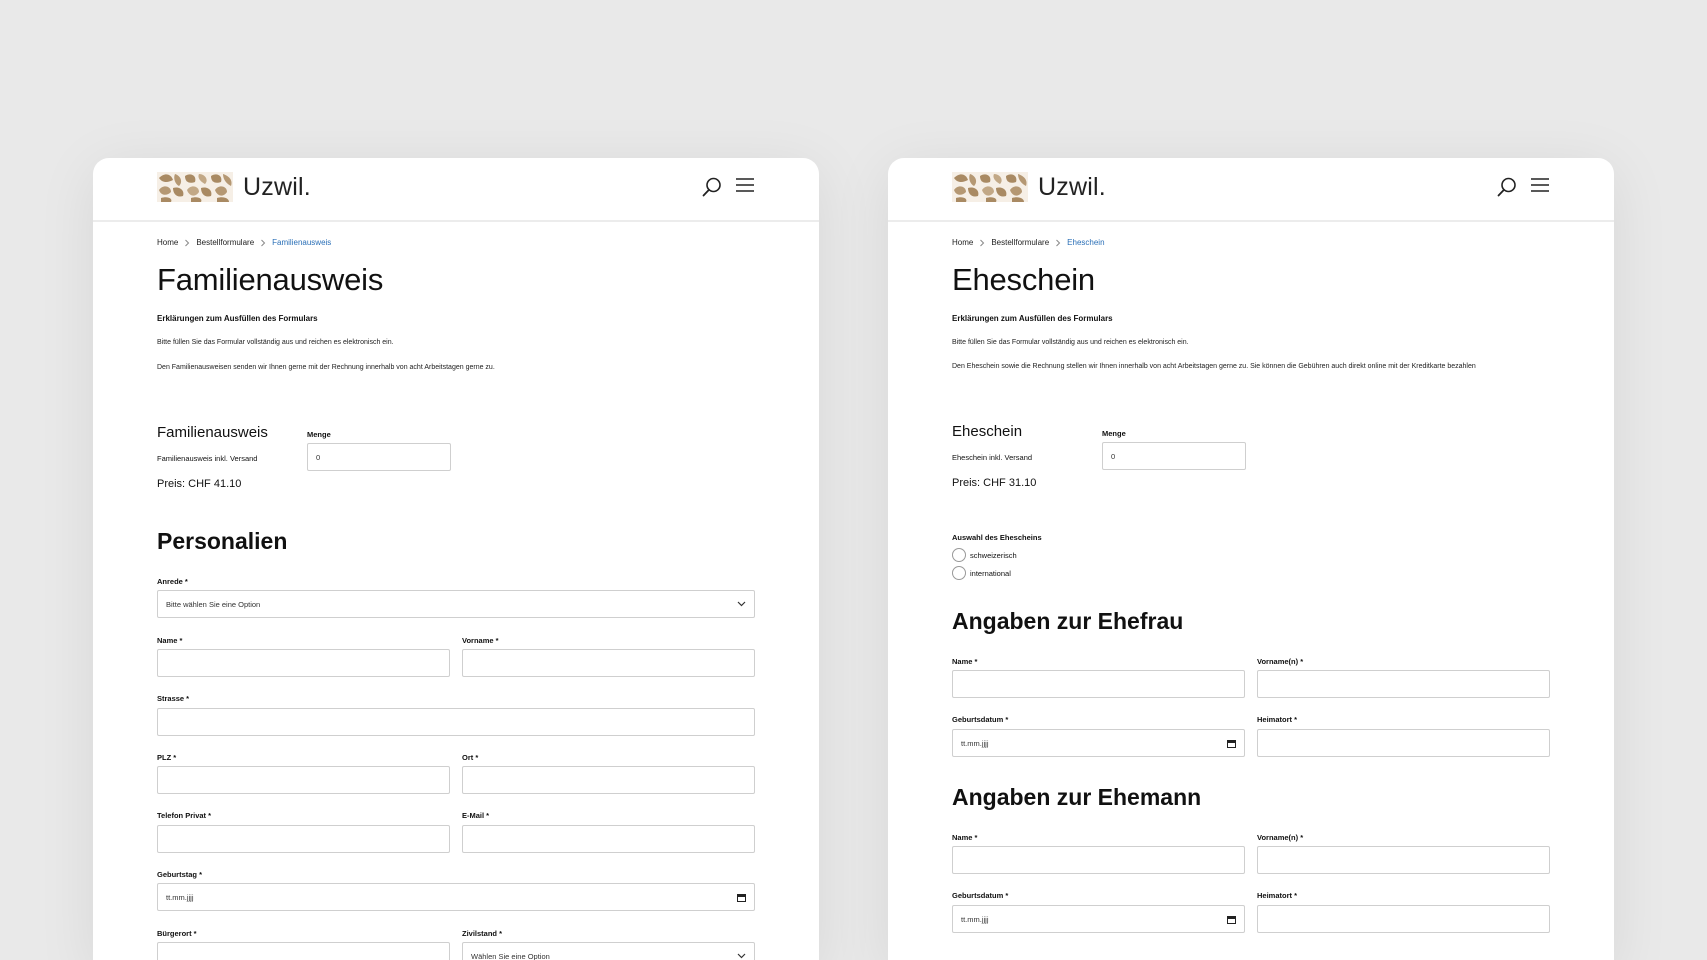 Image resolution: width=1707 pixels, height=960 pixels. What do you see at coordinates (1068, 621) in the screenshot?
I see `section-ehefrau: Angaben zur Ehefrau` at bounding box center [1068, 621].